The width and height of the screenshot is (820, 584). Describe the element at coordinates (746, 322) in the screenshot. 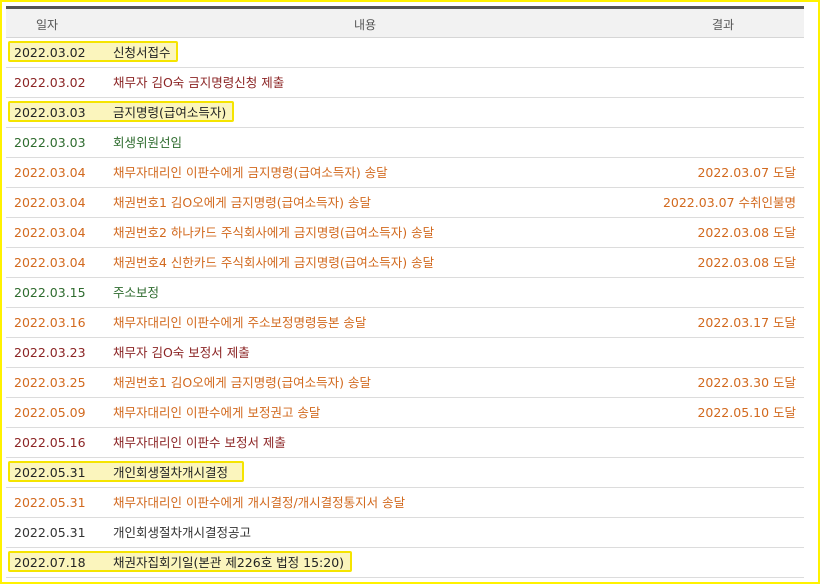

I see `row-result: 2022.03.17 도달` at that location.